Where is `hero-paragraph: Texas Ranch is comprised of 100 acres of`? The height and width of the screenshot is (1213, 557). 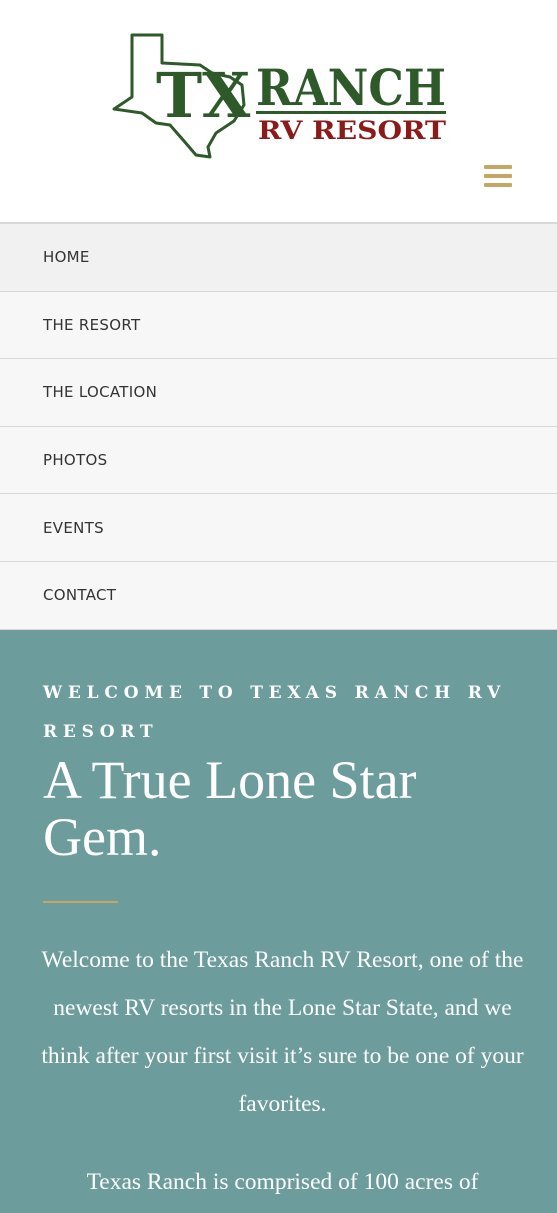
hero-paragraph: Texas Ranch is comprised of 100 acres of is located at coordinates (282, 1181).